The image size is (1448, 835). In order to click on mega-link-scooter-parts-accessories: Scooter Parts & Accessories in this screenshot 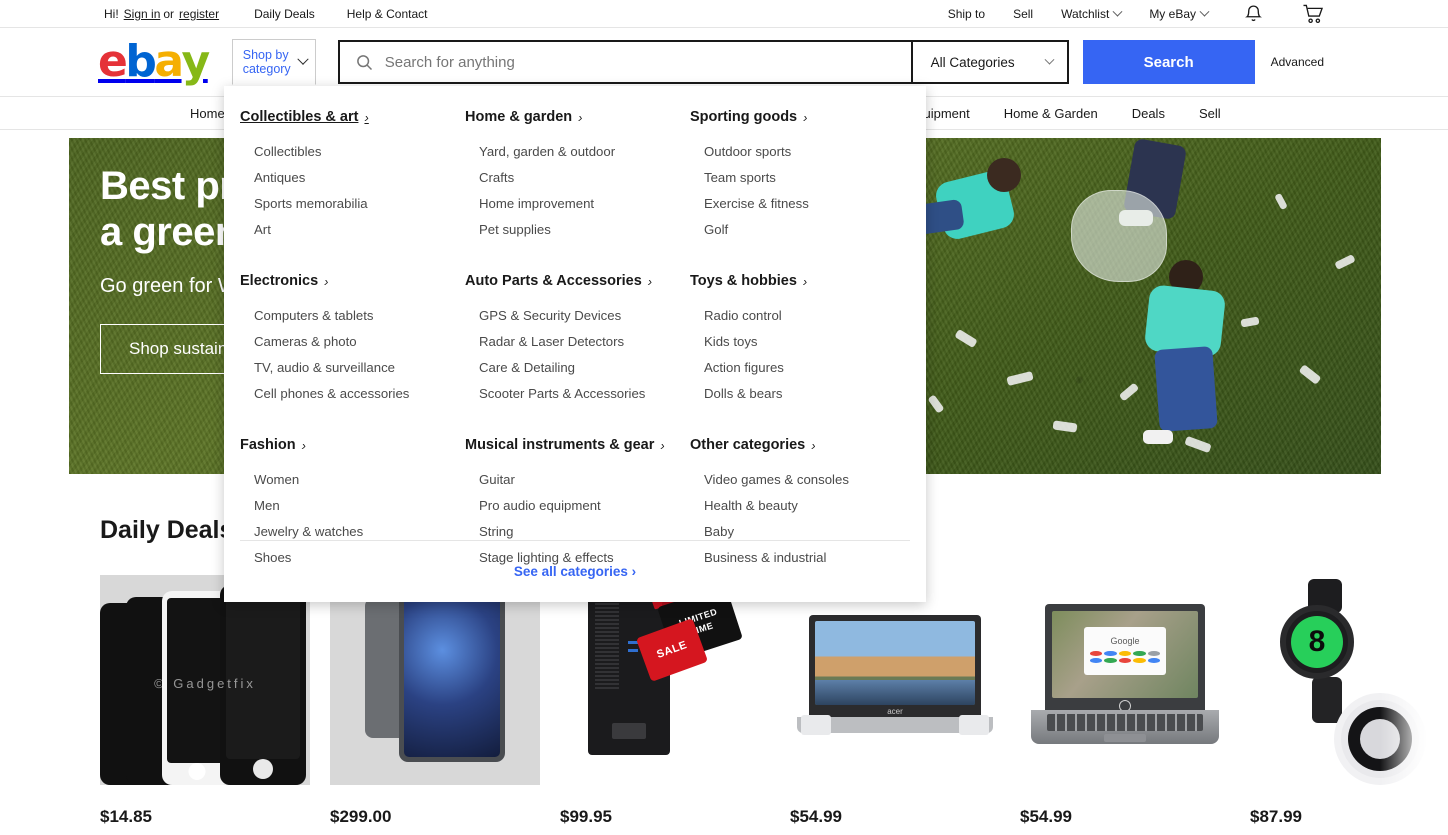, I will do `click(577, 393)`.